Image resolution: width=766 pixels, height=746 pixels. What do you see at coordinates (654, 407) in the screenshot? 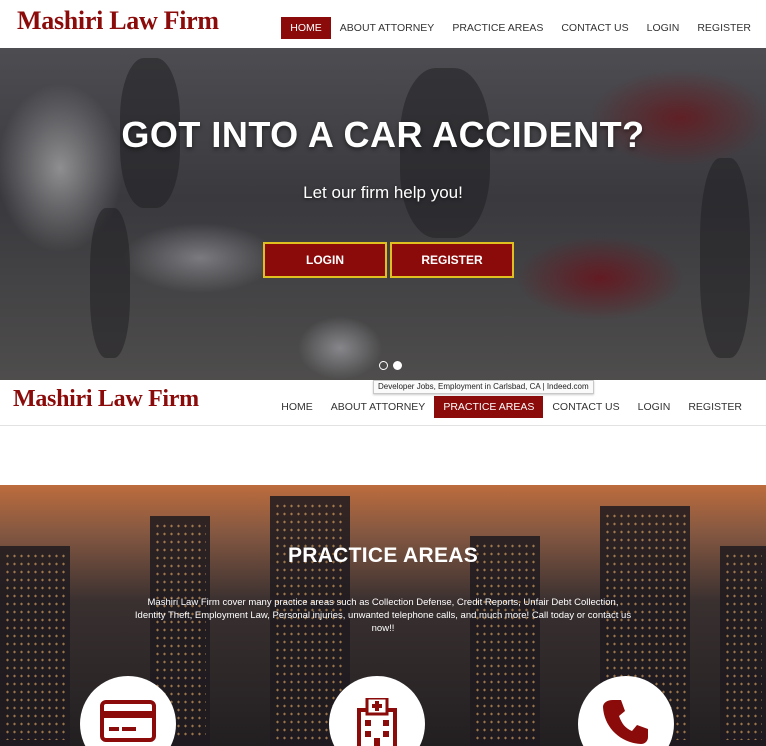
I see `sticky-nav-login: LOGIN` at bounding box center [654, 407].